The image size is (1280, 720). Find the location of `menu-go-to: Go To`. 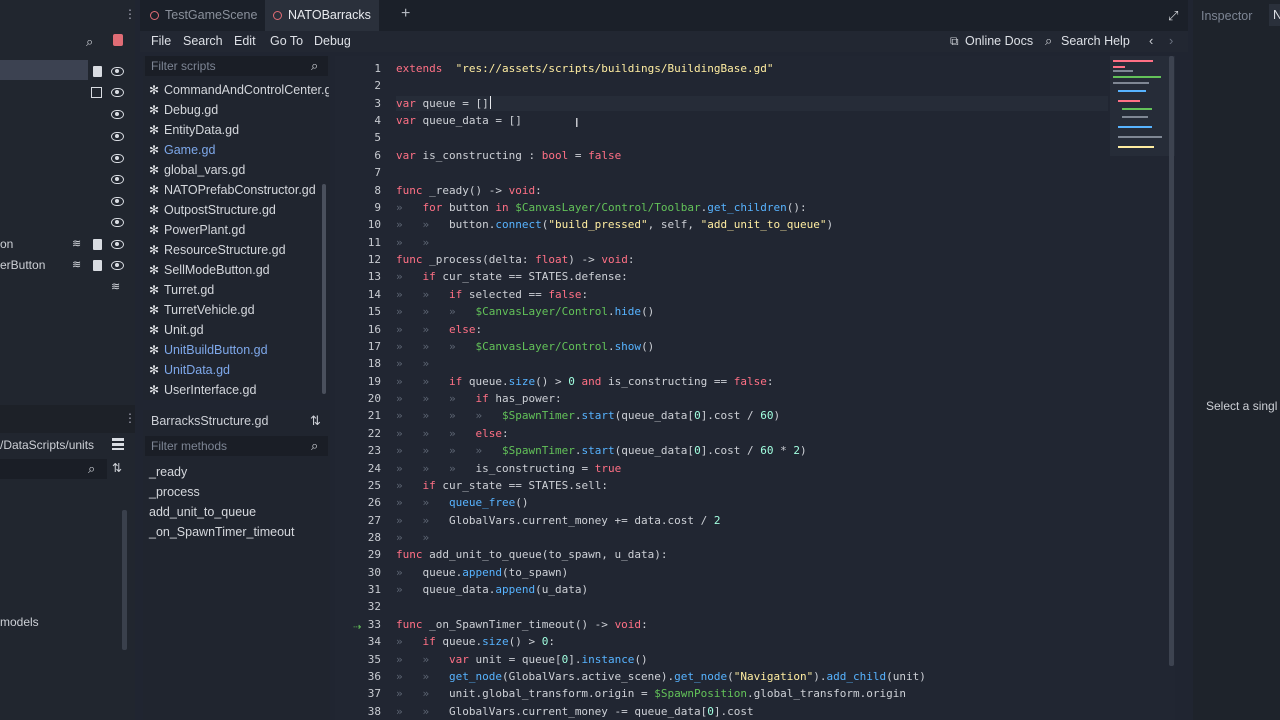

menu-go-to: Go To is located at coordinates (286, 41).